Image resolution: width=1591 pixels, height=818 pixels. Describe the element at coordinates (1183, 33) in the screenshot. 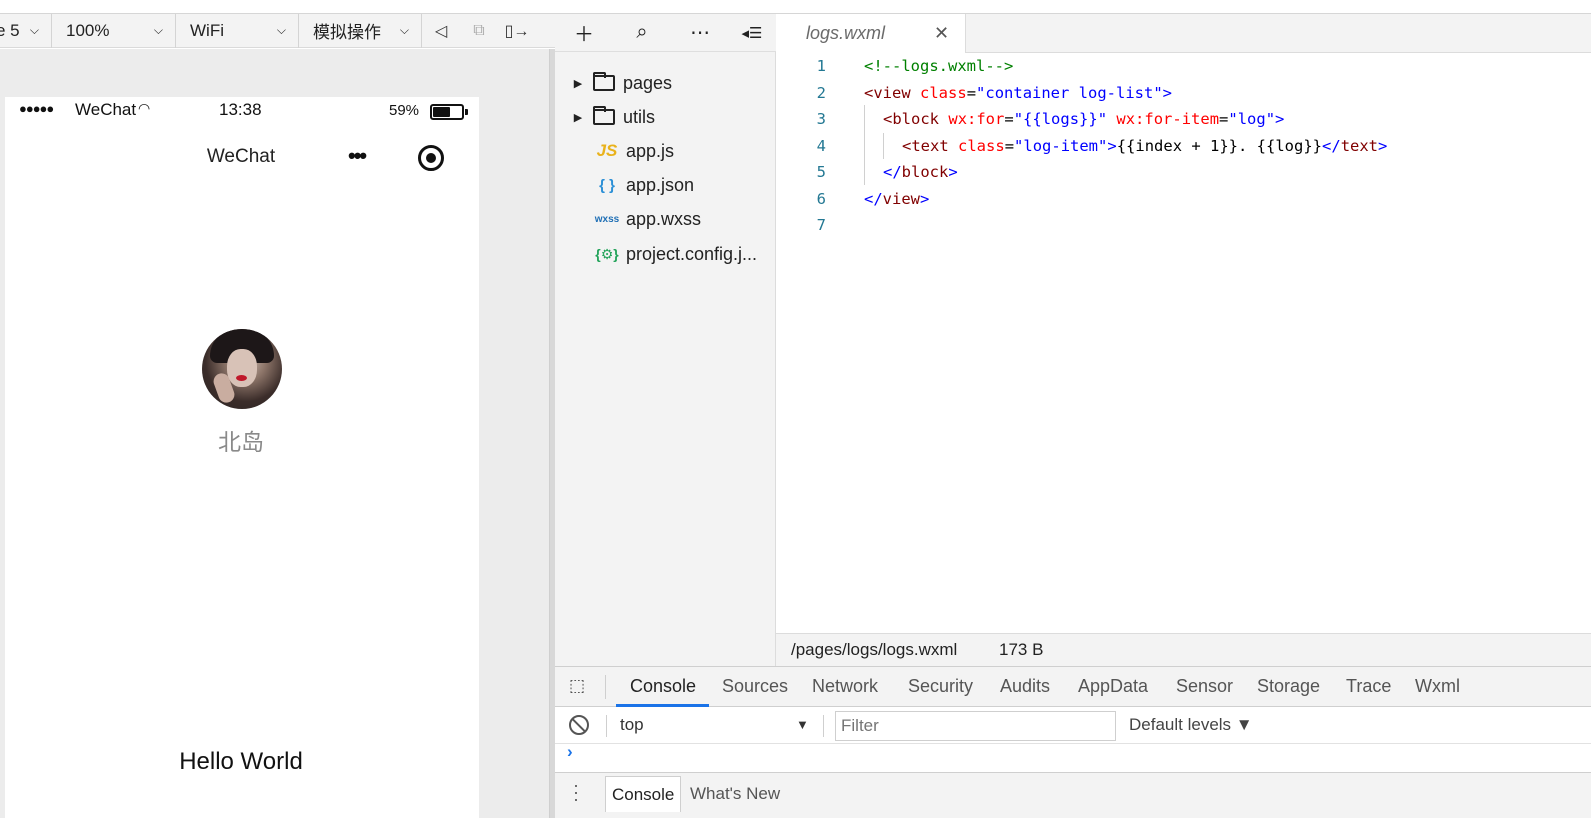

I see `editor-tab-bar: logs.wxml ✕` at that location.